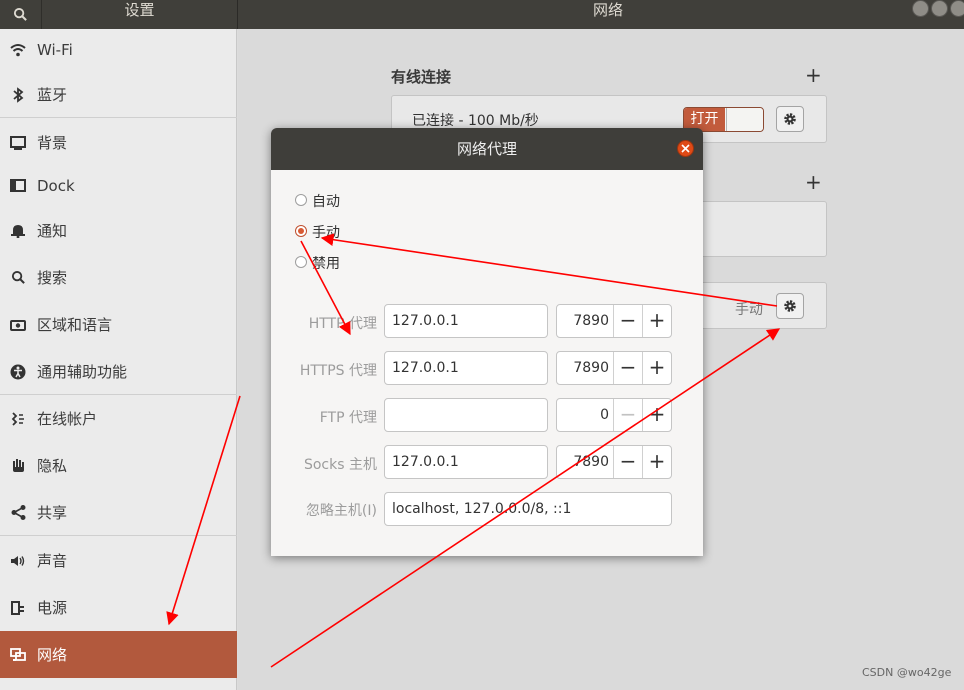 The height and width of the screenshot is (690, 964). Describe the element at coordinates (18, 419) in the screenshot. I see `online-accounts-icon` at that location.